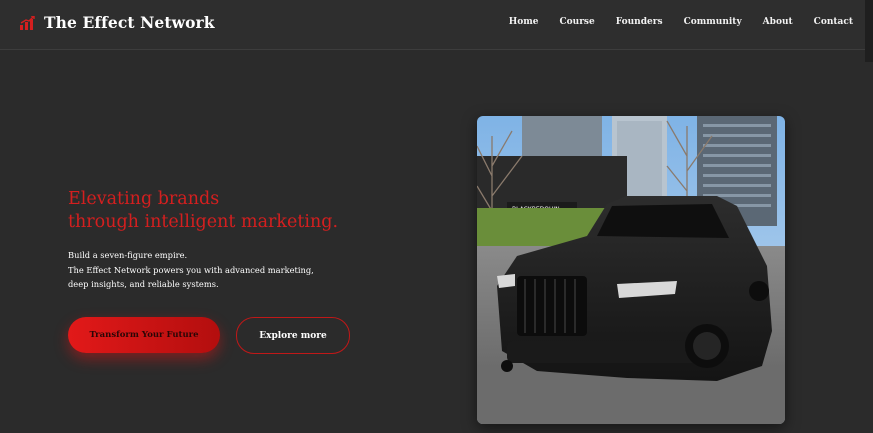  What do you see at coordinates (713, 22) in the screenshot?
I see `nav-link-community: Community` at bounding box center [713, 22].